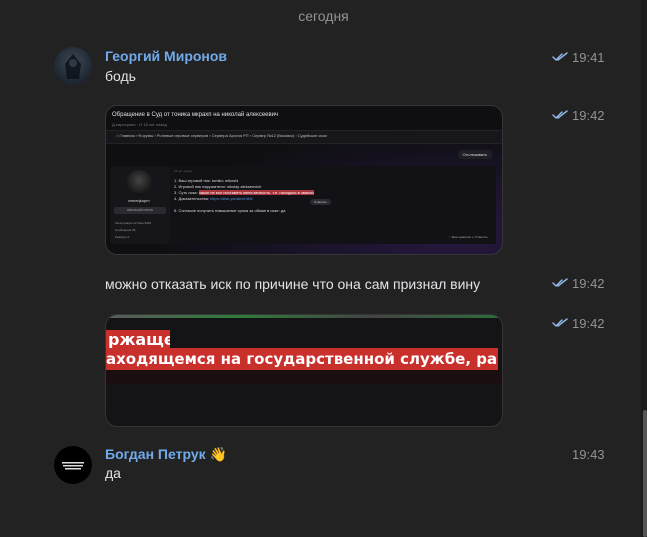  I want to click on screenshot-reply-chip: Ответить, so click(320, 202).